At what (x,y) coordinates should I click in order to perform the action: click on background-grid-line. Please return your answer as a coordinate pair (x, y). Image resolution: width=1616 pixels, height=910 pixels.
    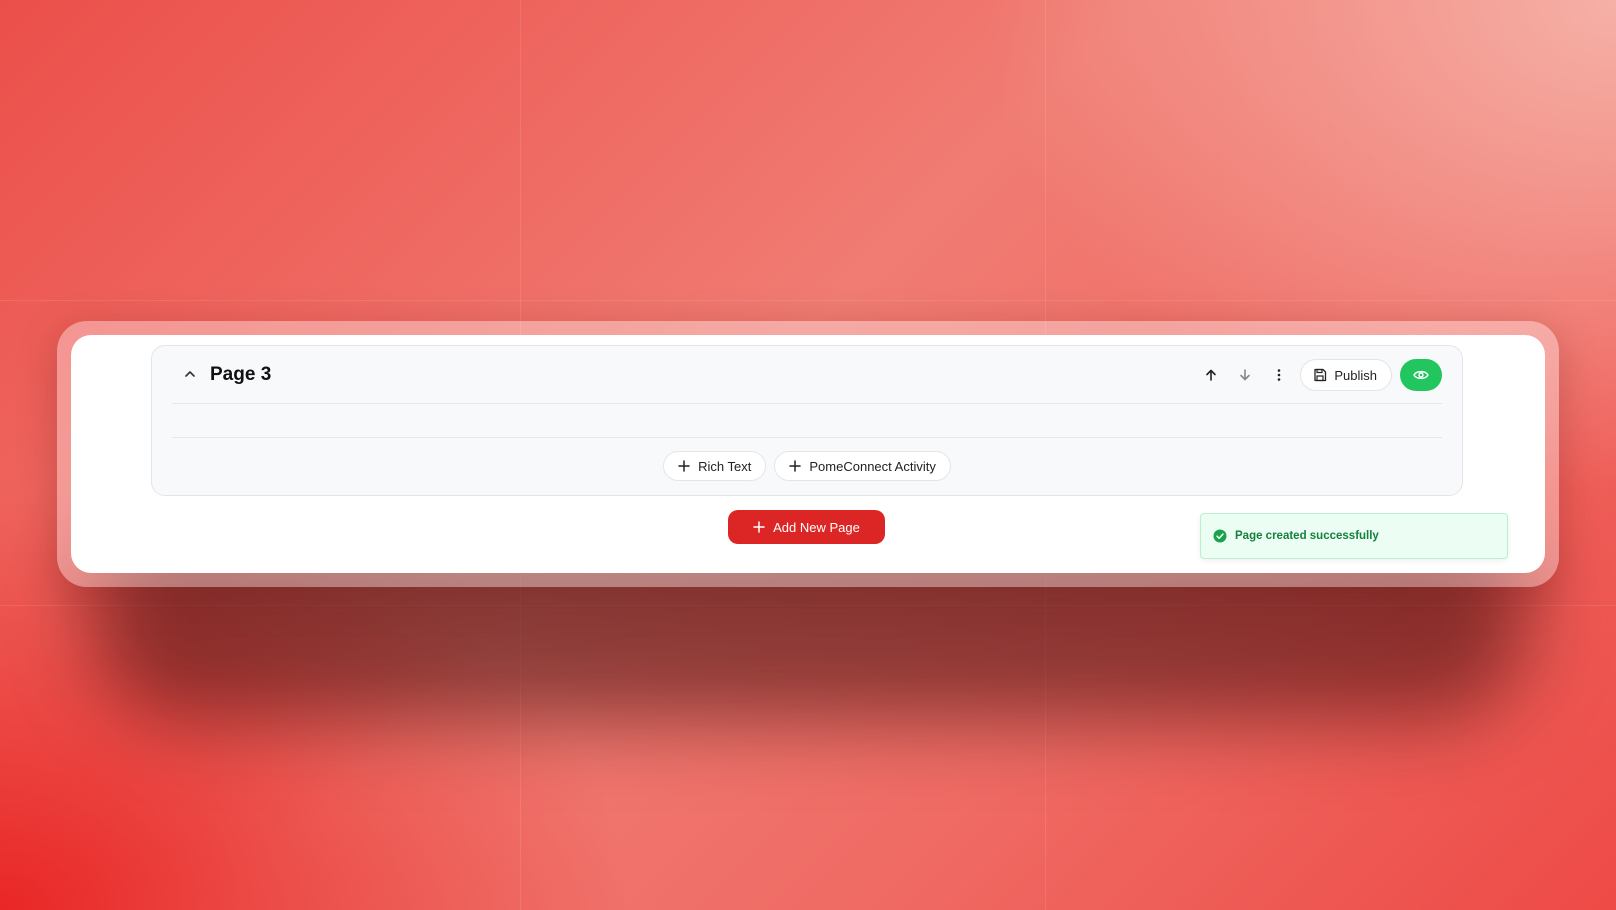
    Looking at the image, I should click on (808, 300).